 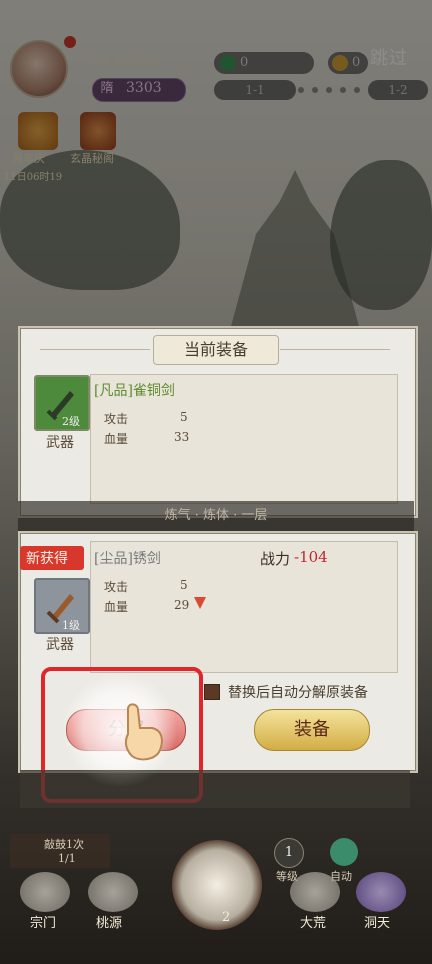 I want to click on auto-swirl-icon, so click(x=344, y=852).